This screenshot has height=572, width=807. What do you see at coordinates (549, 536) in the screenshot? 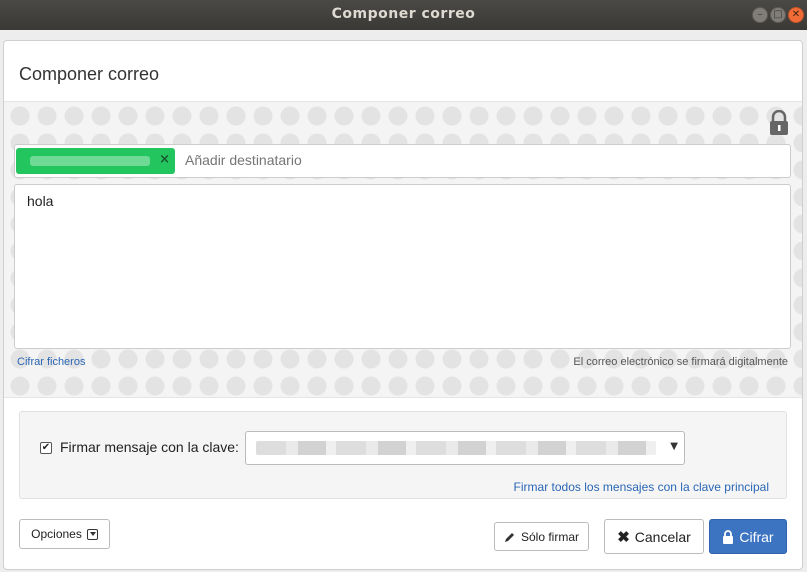
I see `sign-only-label: Sólo firmar` at bounding box center [549, 536].